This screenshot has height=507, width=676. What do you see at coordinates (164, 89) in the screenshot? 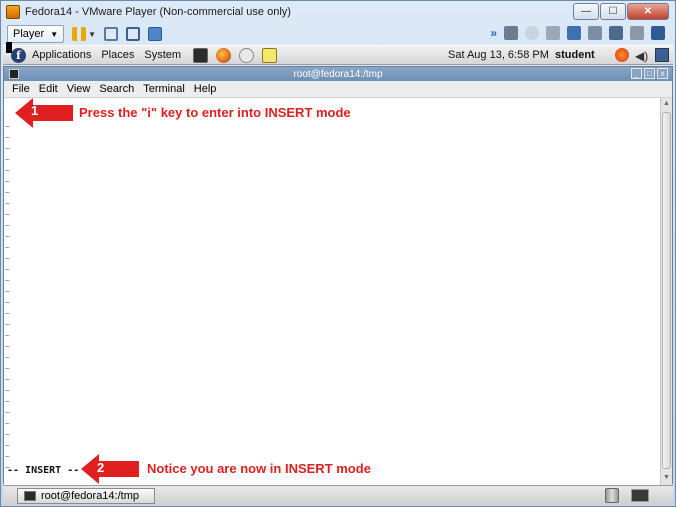
I see `menu-terminal: Terminal` at bounding box center [164, 89].